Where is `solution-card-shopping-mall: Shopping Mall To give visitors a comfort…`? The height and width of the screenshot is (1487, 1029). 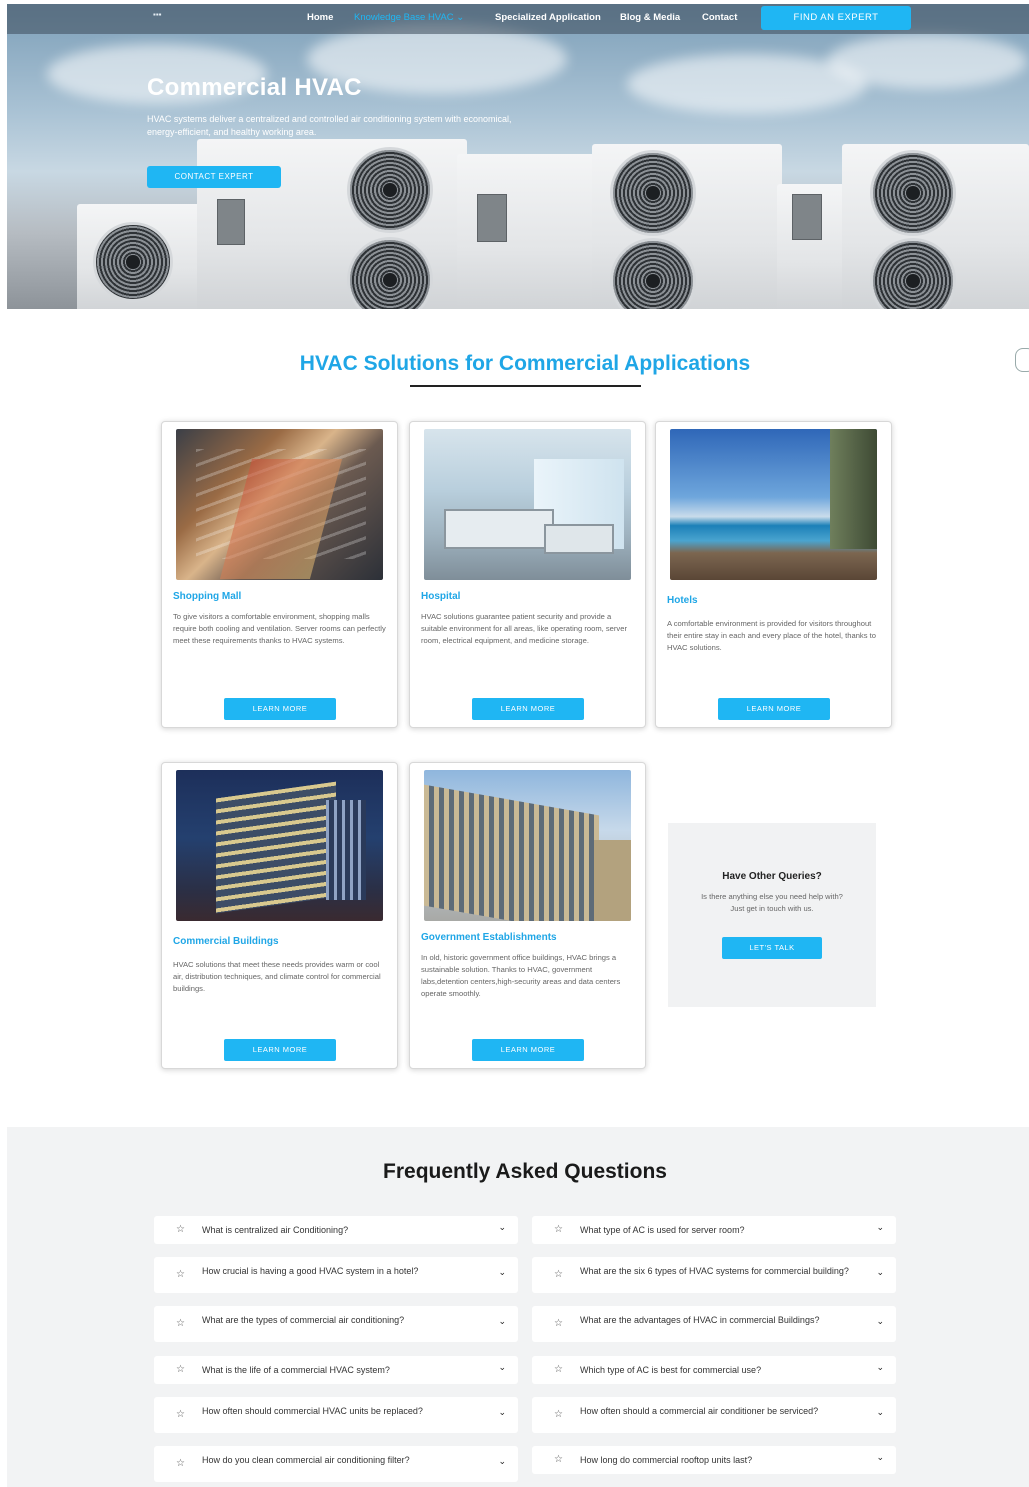 solution-card-shopping-mall: Shopping Mall To give visitors a comfort… is located at coordinates (279, 574).